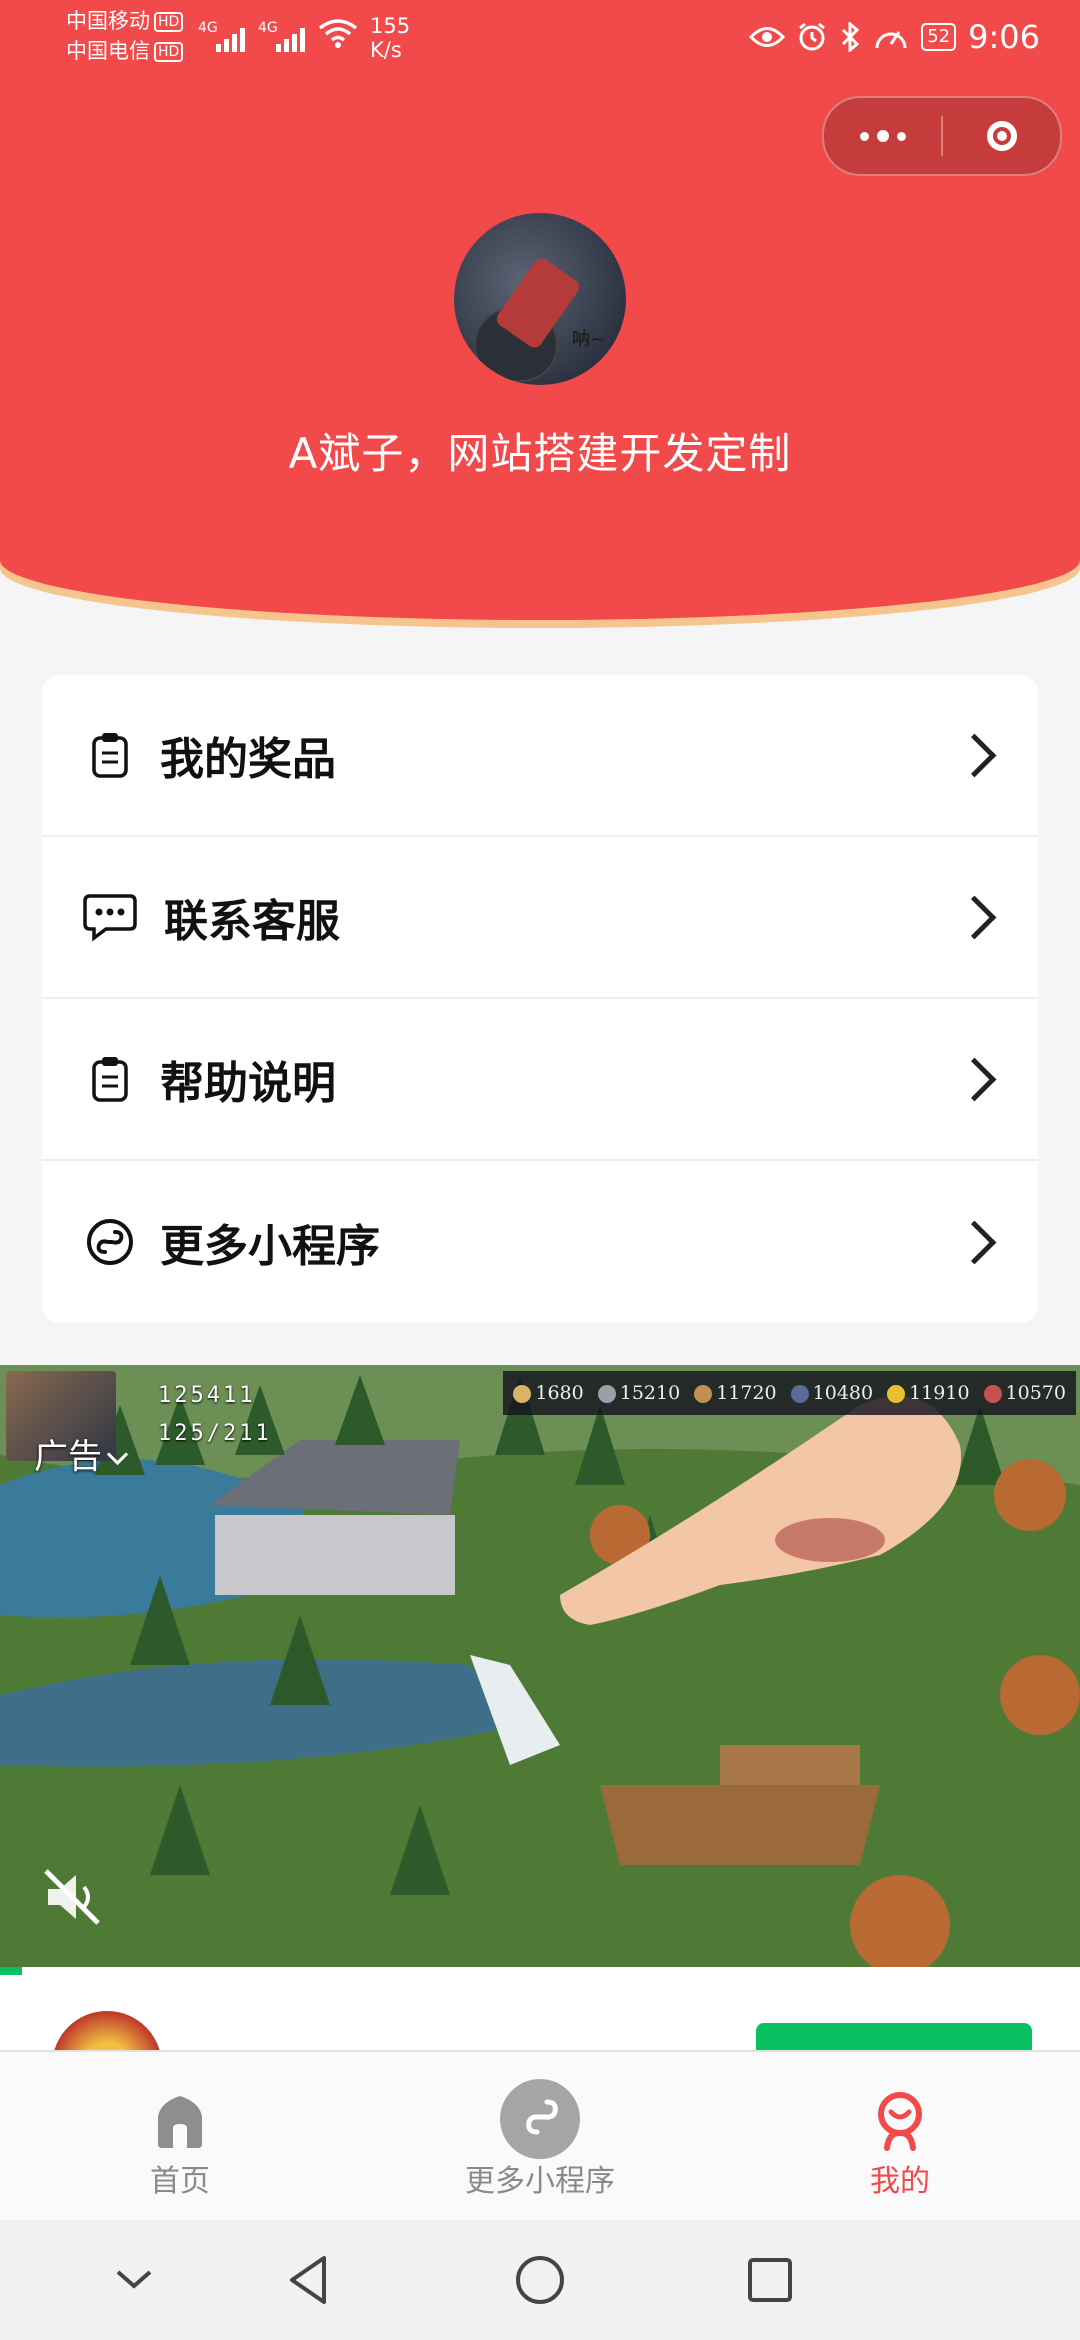 The width and height of the screenshot is (1080, 2340). I want to click on ad-resource: 11720, so click(735, 1393).